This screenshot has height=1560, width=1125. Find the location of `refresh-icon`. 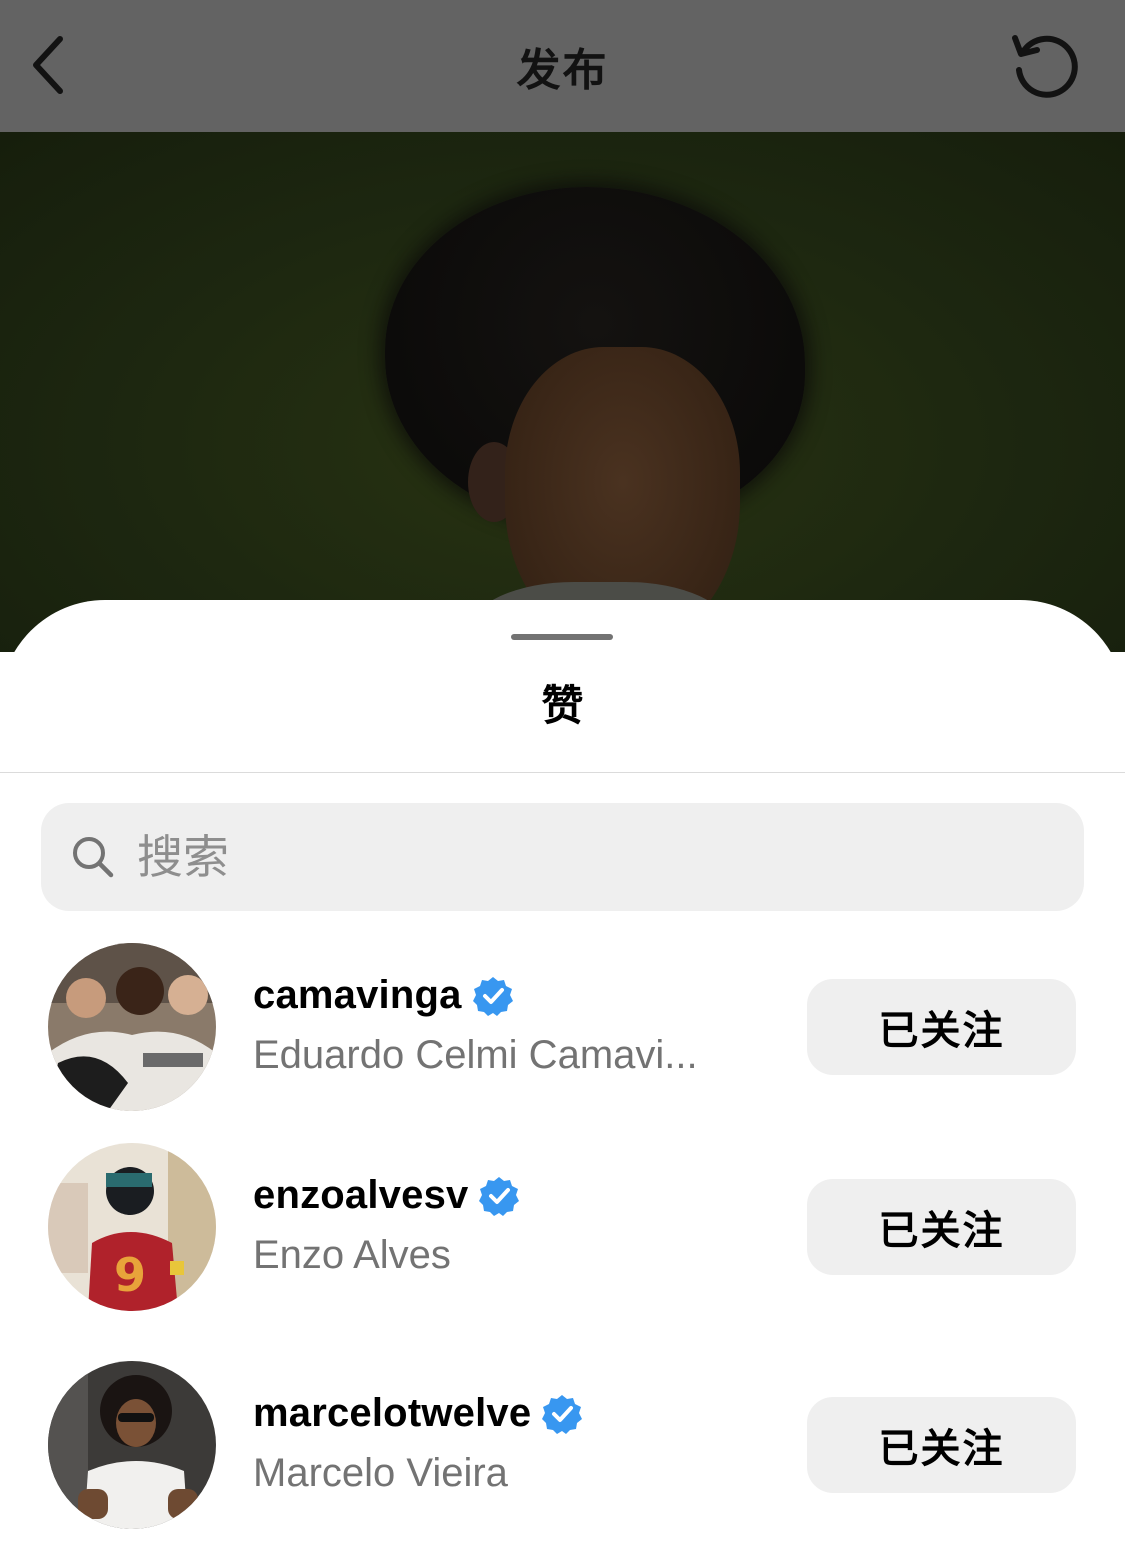

refresh-icon is located at coordinates (1045, 66).